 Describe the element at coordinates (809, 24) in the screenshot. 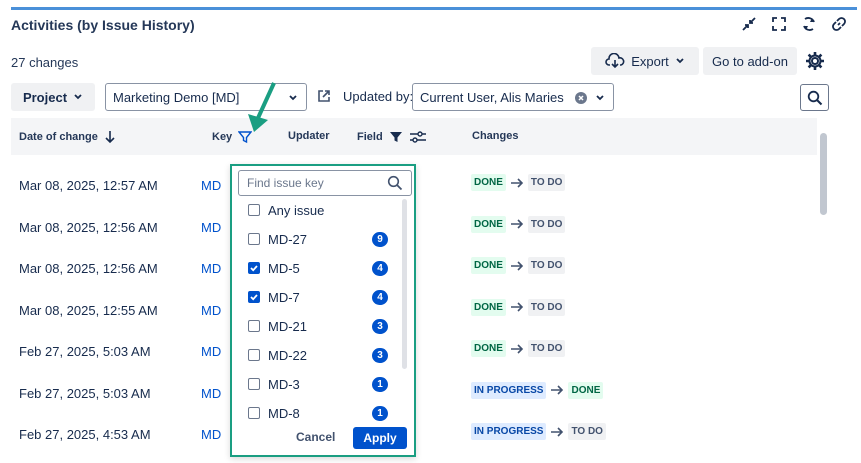

I see `refresh-icon` at that location.